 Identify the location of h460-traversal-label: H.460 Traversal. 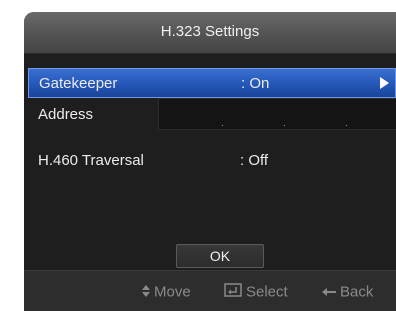
(91, 160).